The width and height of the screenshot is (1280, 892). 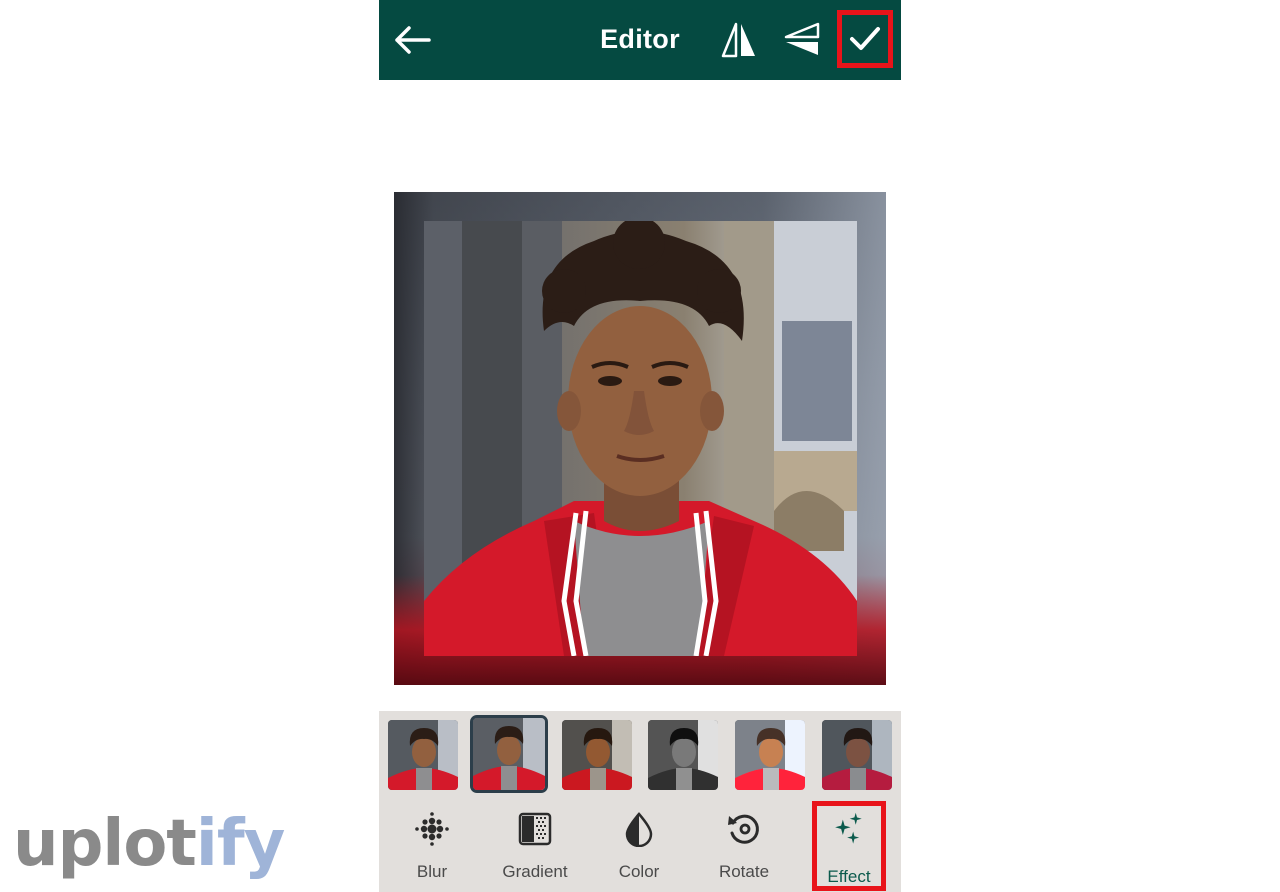 What do you see at coordinates (432, 871) in the screenshot?
I see `blur-tool-label: Blur` at bounding box center [432, 871].